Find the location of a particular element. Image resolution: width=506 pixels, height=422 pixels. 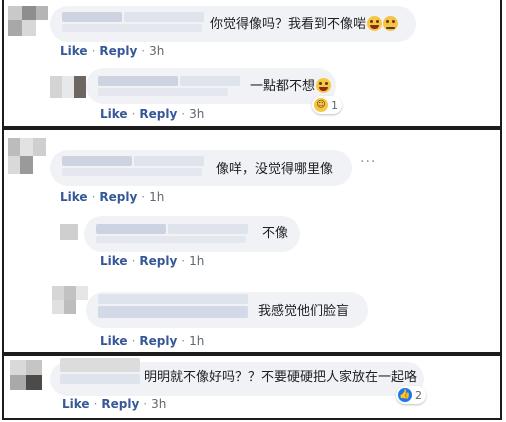

comment-text: 像咩，没觉得哪里像 is located at coordinates (274, 170).